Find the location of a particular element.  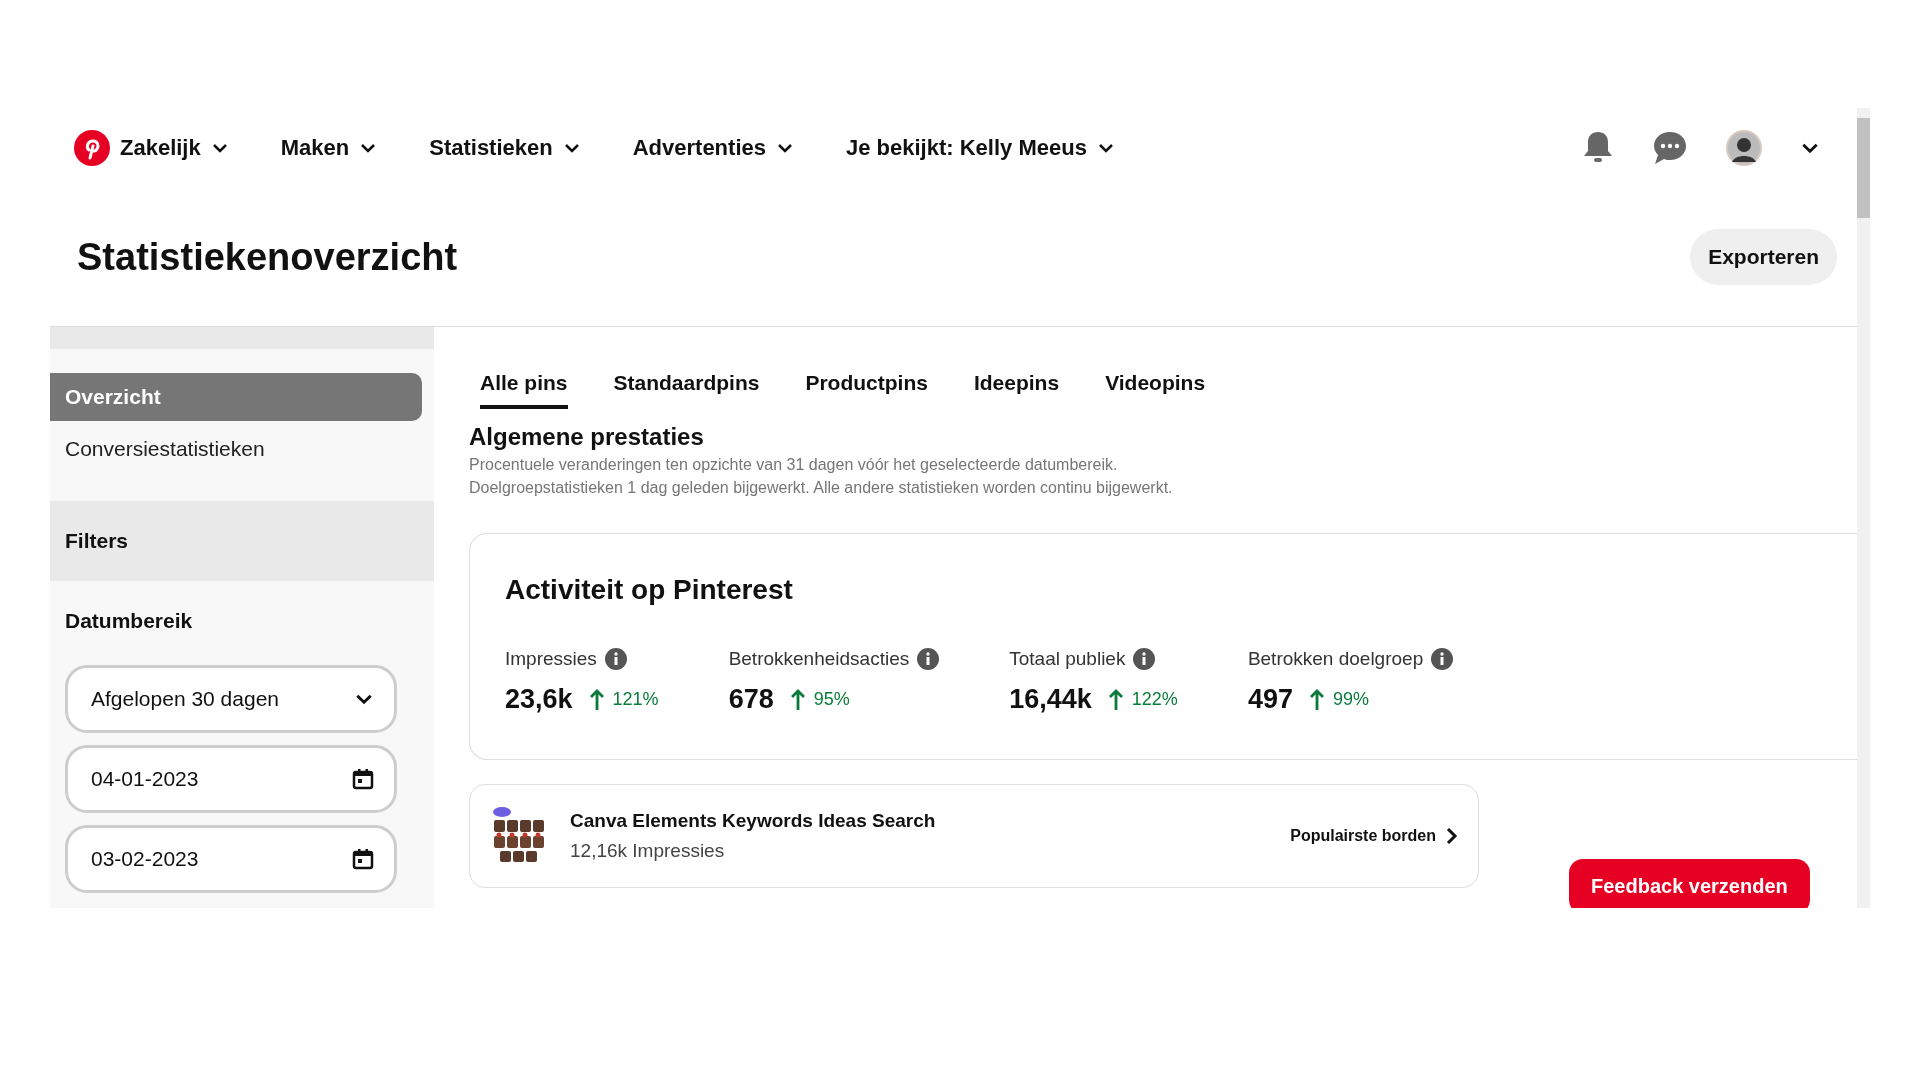

chevron-right-icon is located at coordinates (1452, 836).